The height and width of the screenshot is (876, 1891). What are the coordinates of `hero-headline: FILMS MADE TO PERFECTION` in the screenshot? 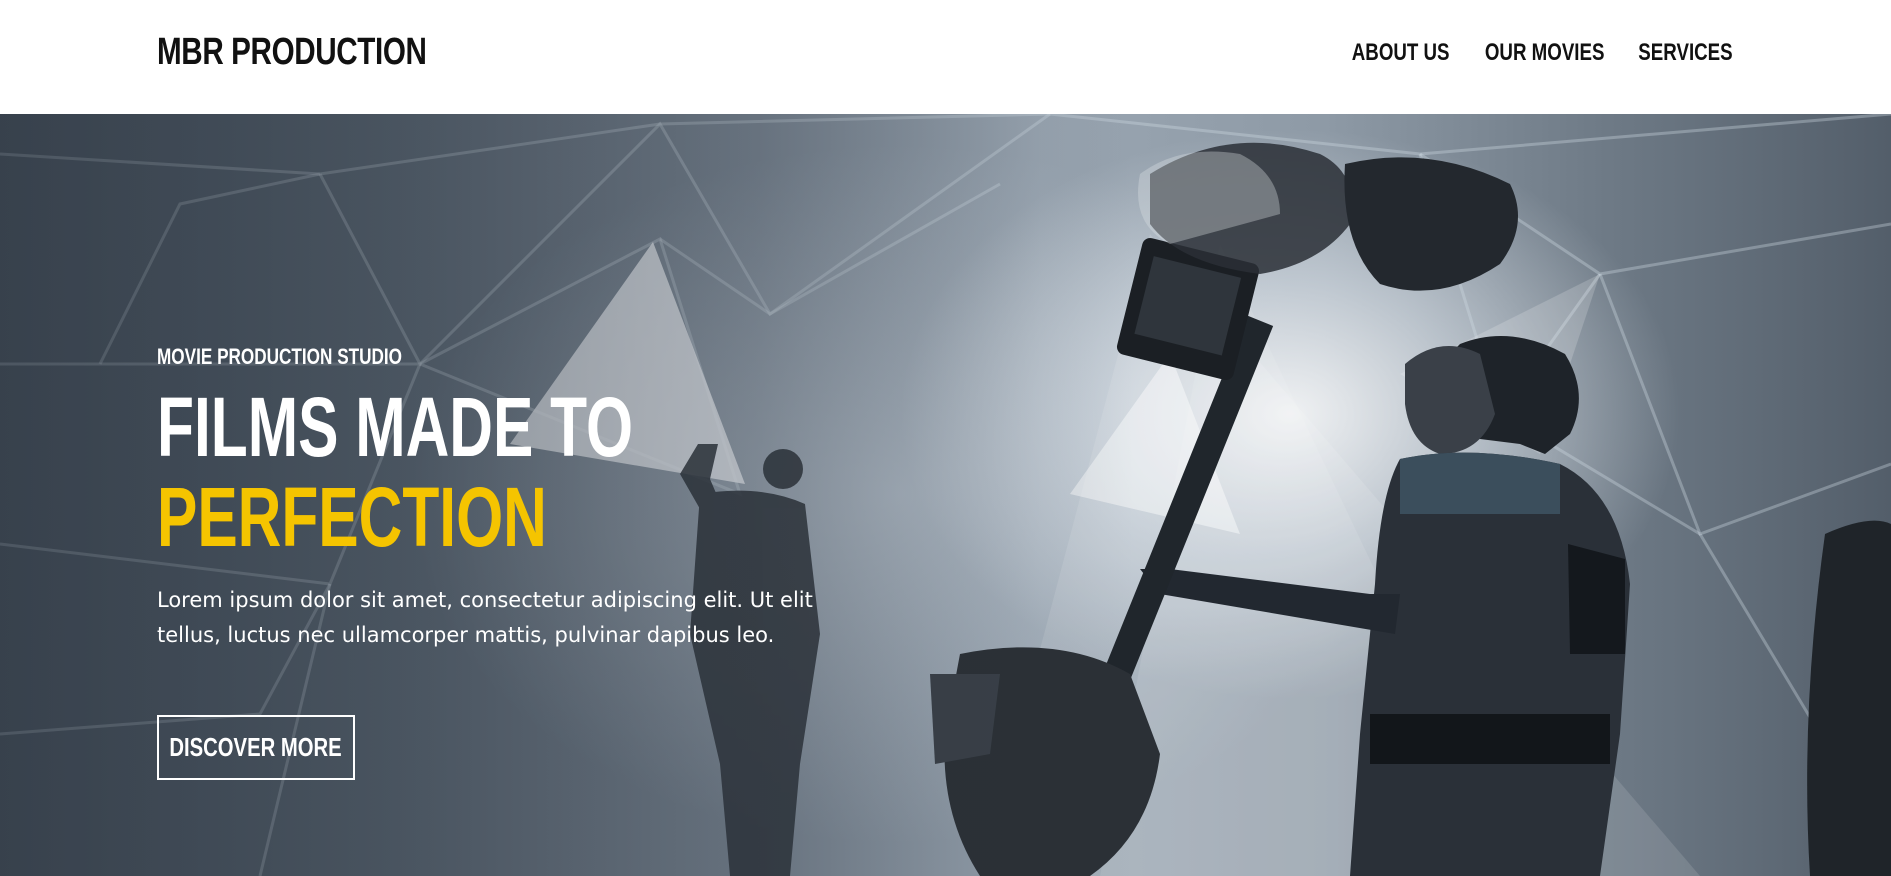 It's located at (395, 472).